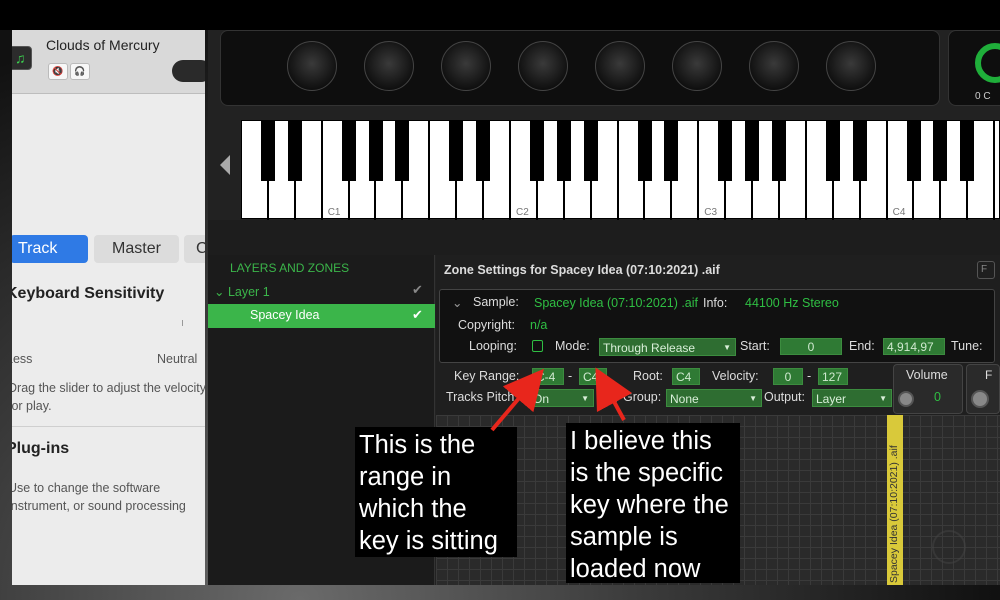 This screenshot has width=1000, height=600. I want to click on key-range-low-field: C-4, so click(548, 376).